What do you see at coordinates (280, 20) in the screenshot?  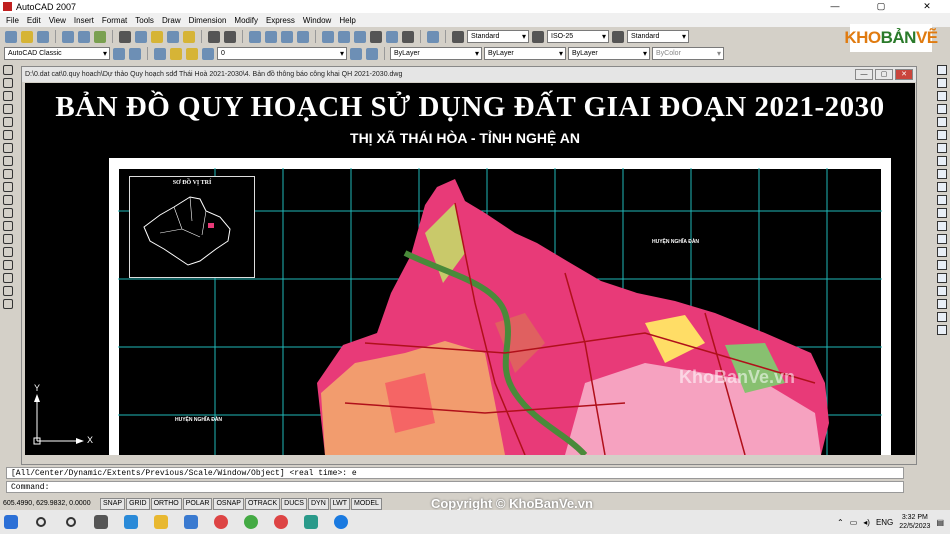 I see `menu-express: Express` at bounding box center [280, 20].